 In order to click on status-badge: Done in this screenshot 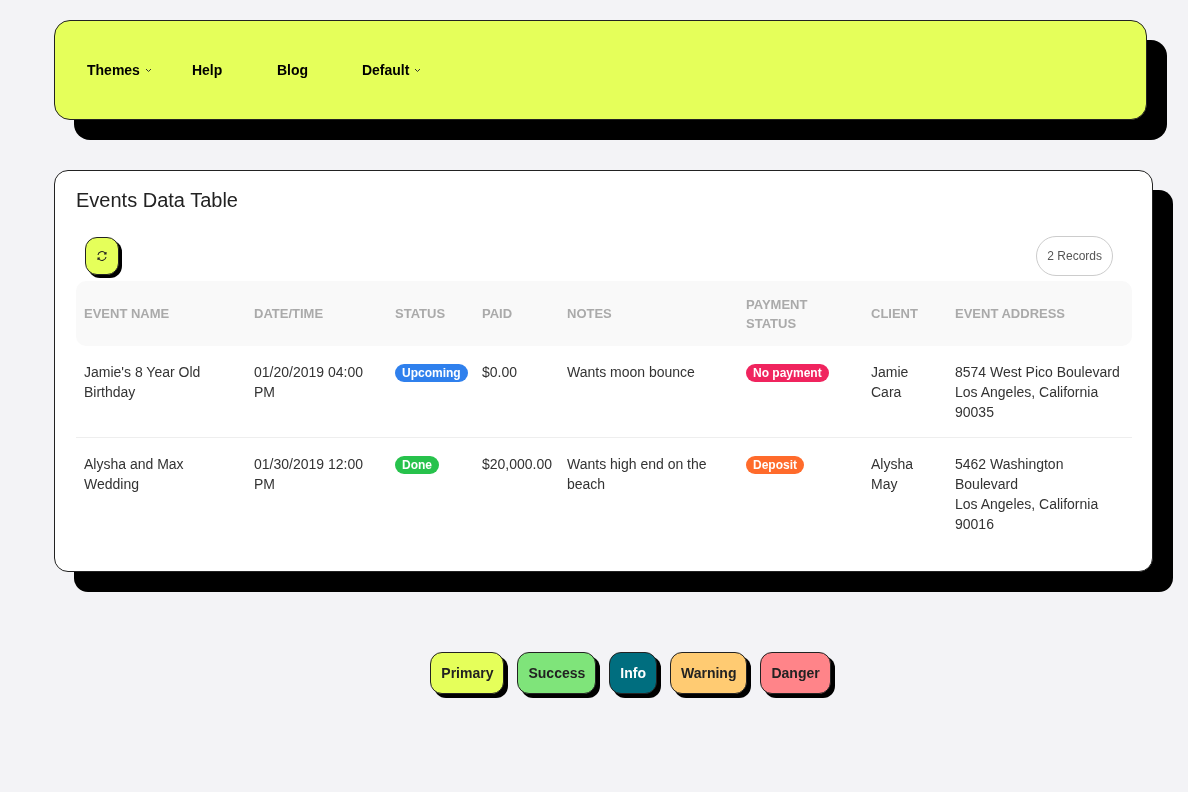, I will do `click(417, 465)`.